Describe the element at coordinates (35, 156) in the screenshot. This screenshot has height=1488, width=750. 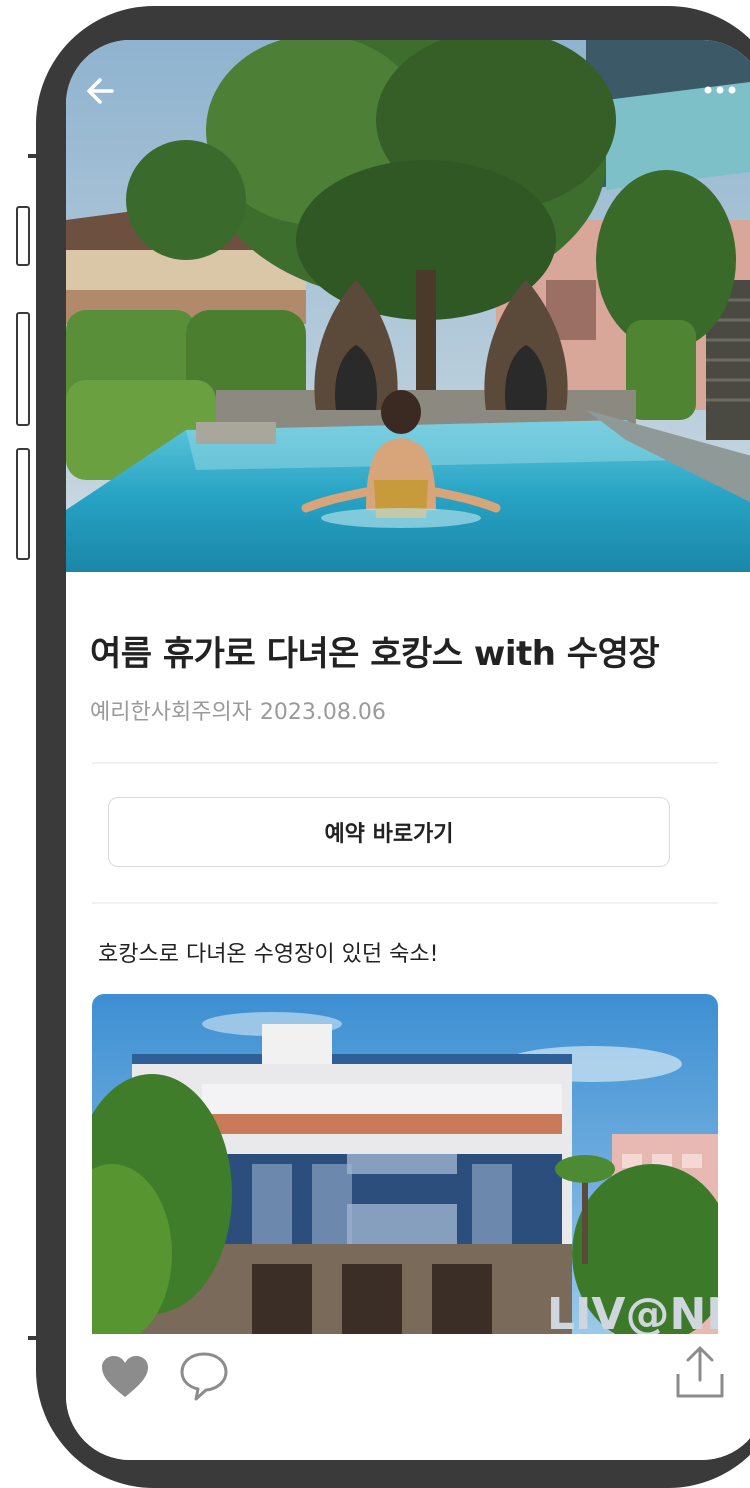
I see `side-line-top` at that location.